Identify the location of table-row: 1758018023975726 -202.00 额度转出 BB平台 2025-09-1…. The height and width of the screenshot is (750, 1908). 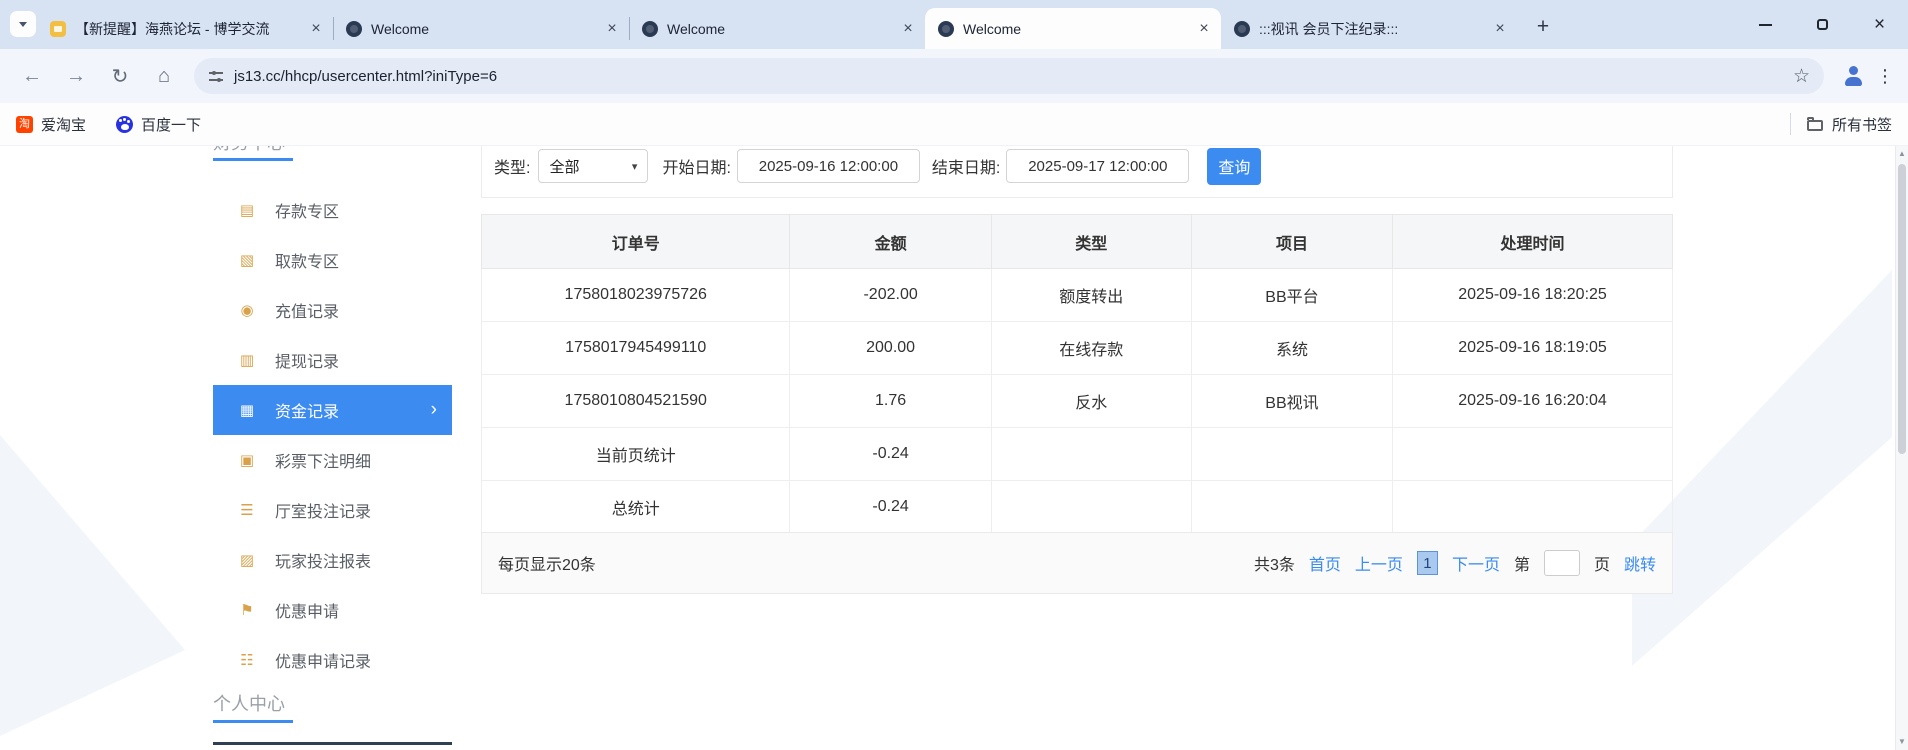
(1076, 295).